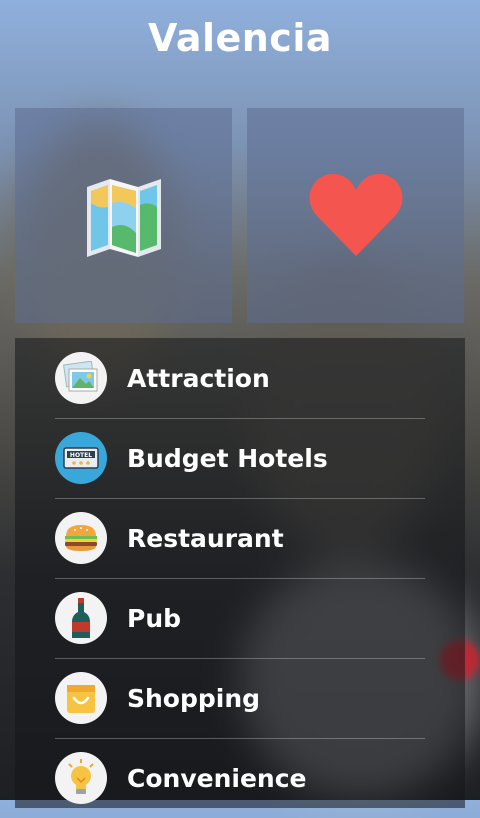 The width and height of the screenshot is (480, 818). I want to click on hotel-sign-icon: HOTEL, so click(81, 458).